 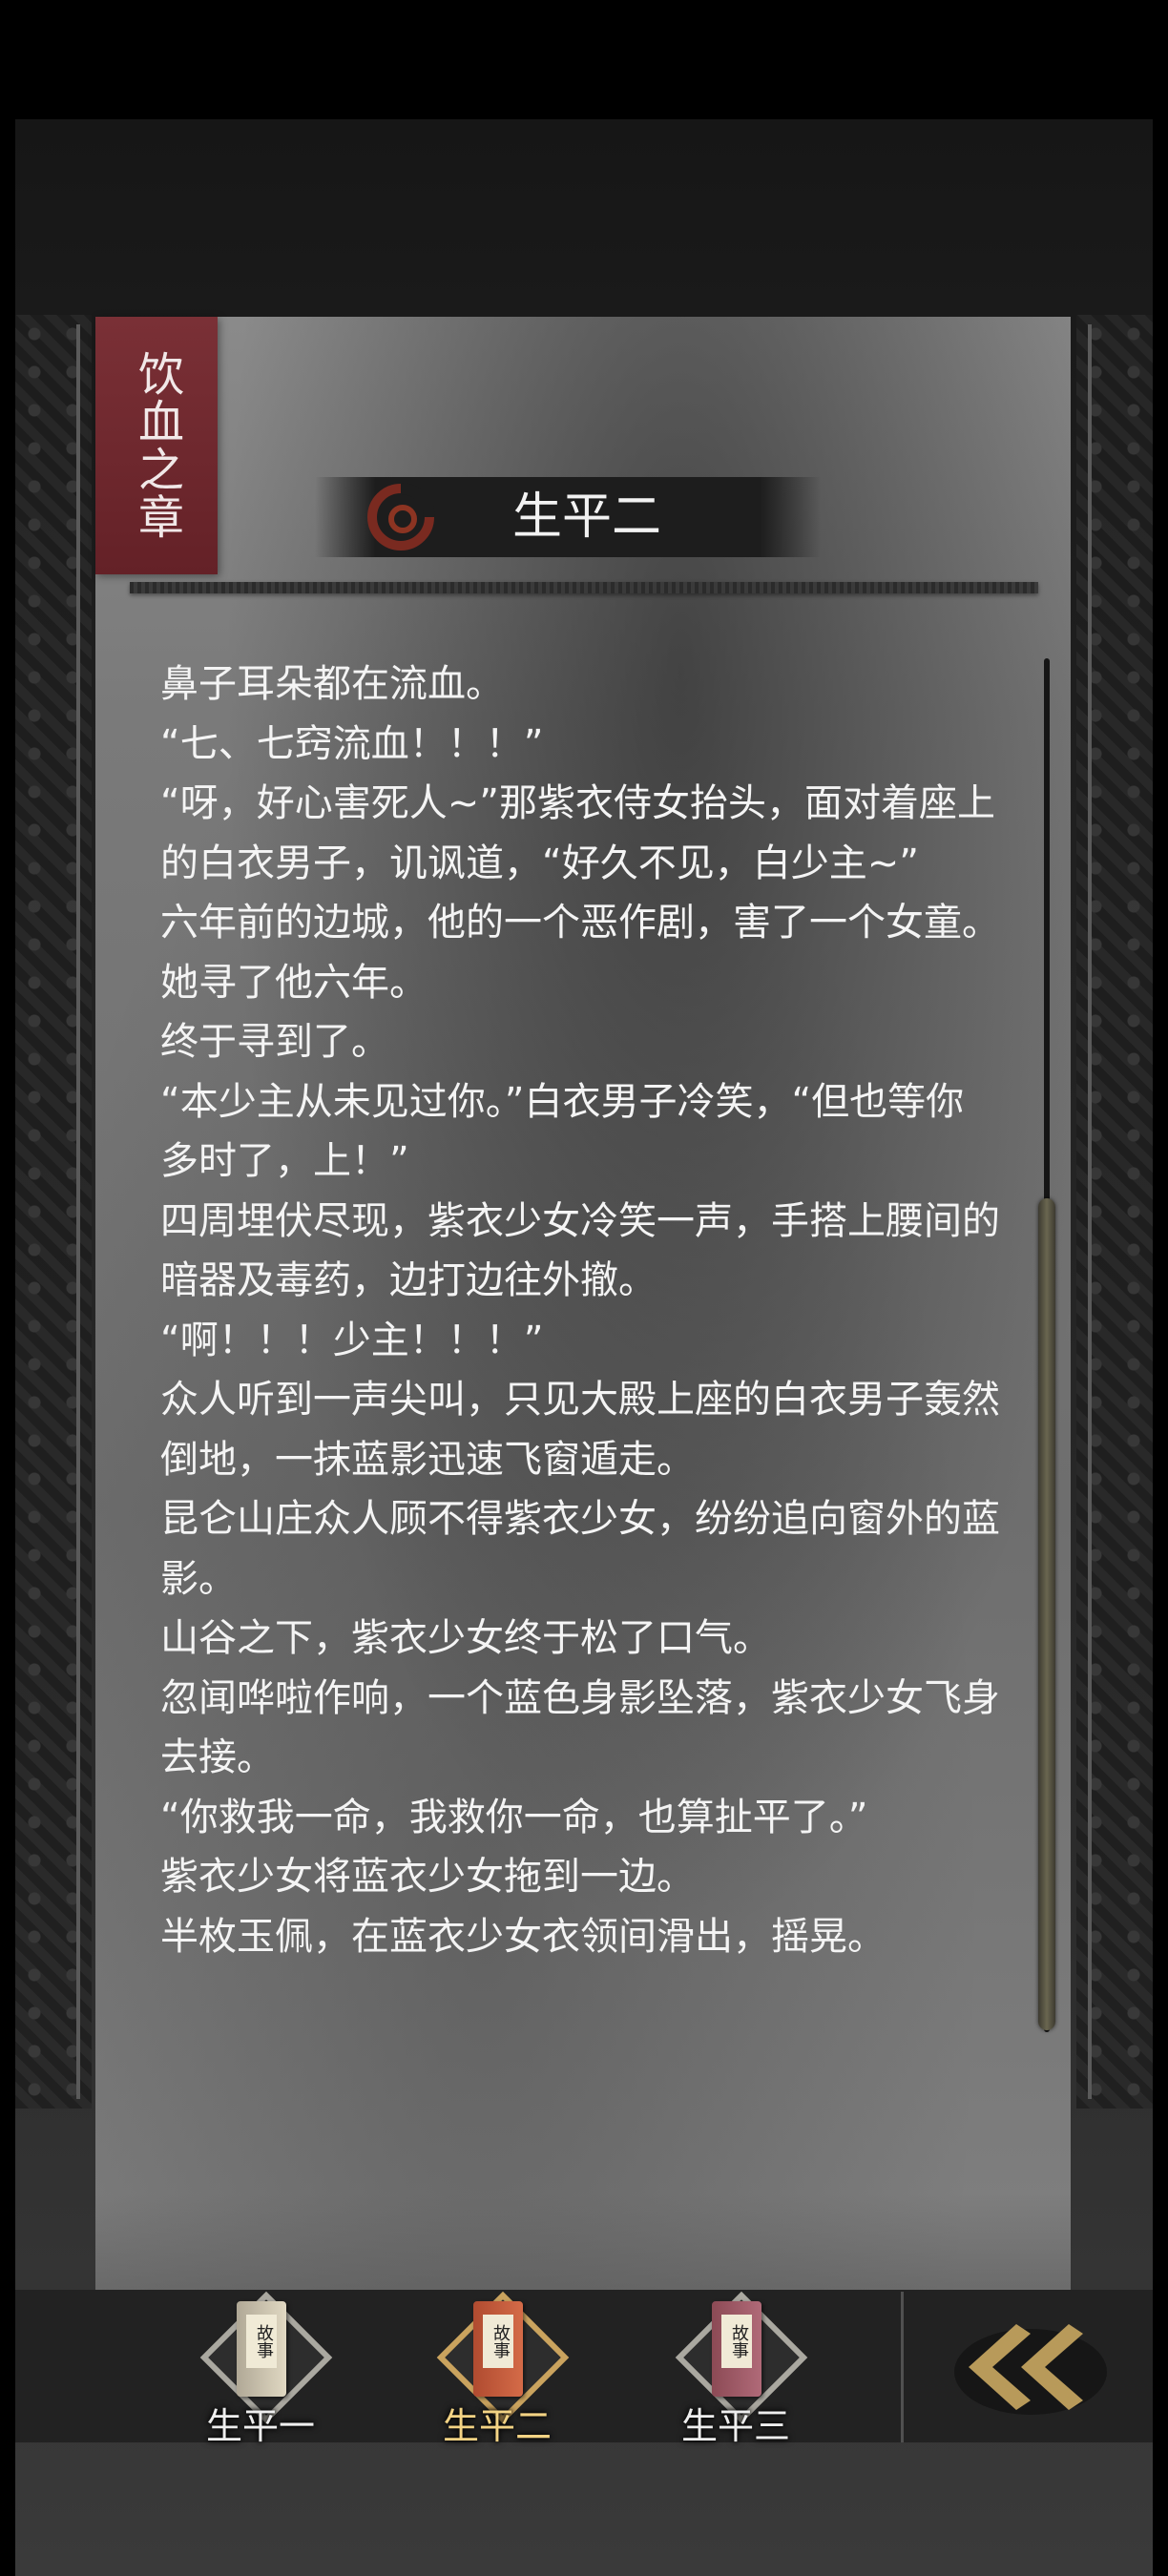 What do you see at coordinates (562, 1131) in the screenshot?
I see `paragraph: “本少主从未见过你。”白衣男子冷笑，“但也等你多时了，上！”` at bounding box center [562, 1131].